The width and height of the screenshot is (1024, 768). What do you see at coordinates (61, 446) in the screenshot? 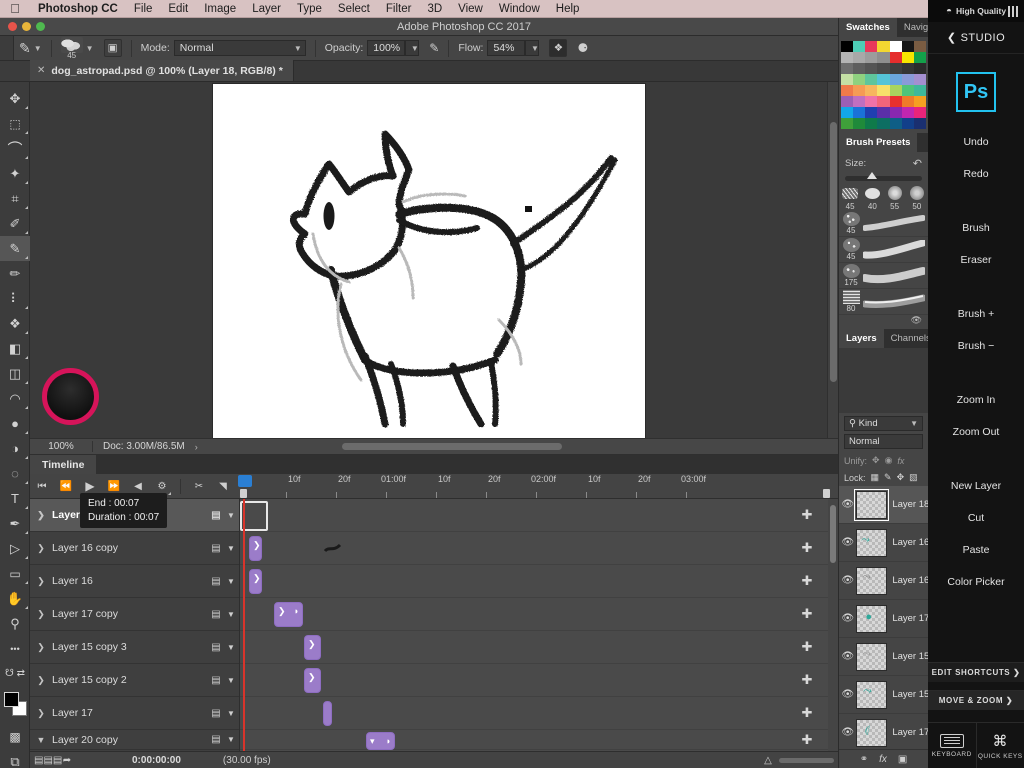
I see `zoom-level: 100%` at bounding box center [61, 446].